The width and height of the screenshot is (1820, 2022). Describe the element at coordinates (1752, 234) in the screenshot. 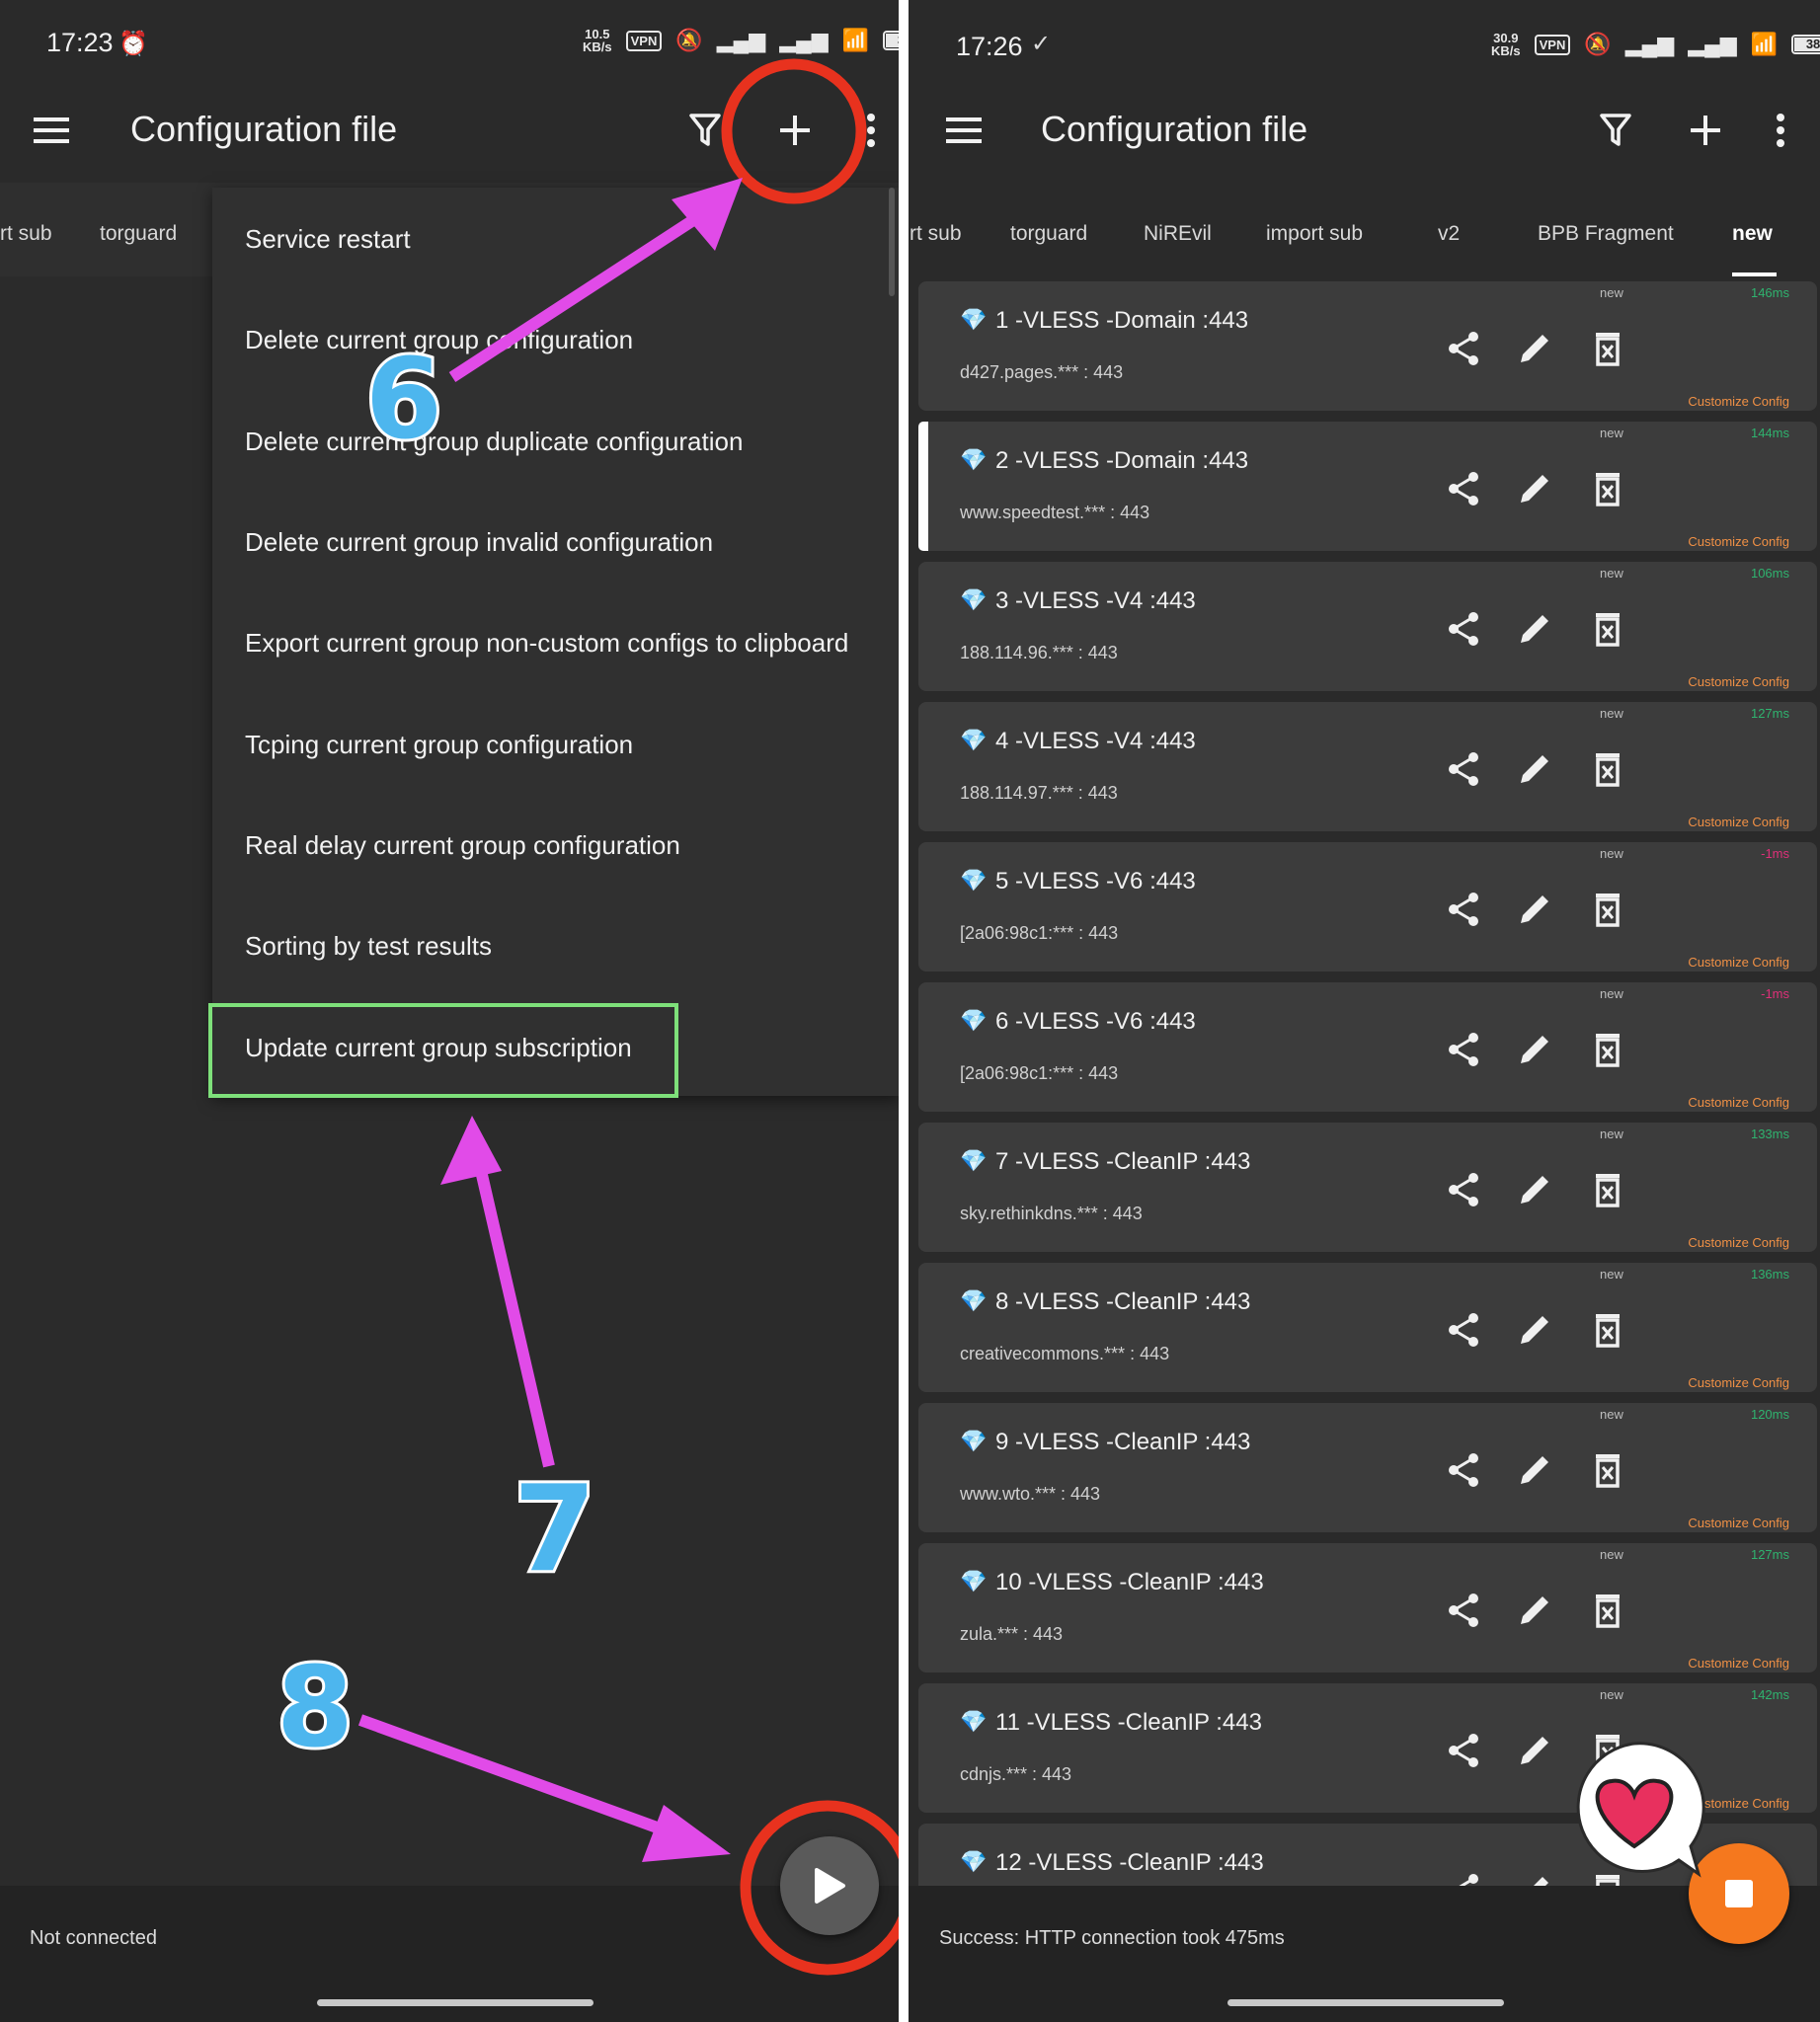

I see `tab-new: new` at that location.